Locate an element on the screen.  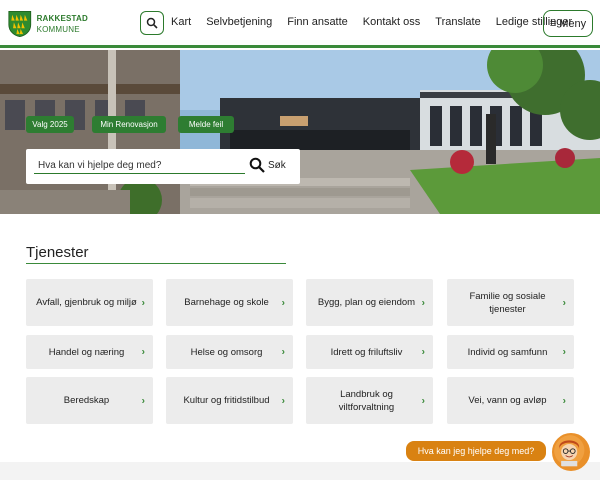
services-title: Tjenester is located at coordinates (156, 254).